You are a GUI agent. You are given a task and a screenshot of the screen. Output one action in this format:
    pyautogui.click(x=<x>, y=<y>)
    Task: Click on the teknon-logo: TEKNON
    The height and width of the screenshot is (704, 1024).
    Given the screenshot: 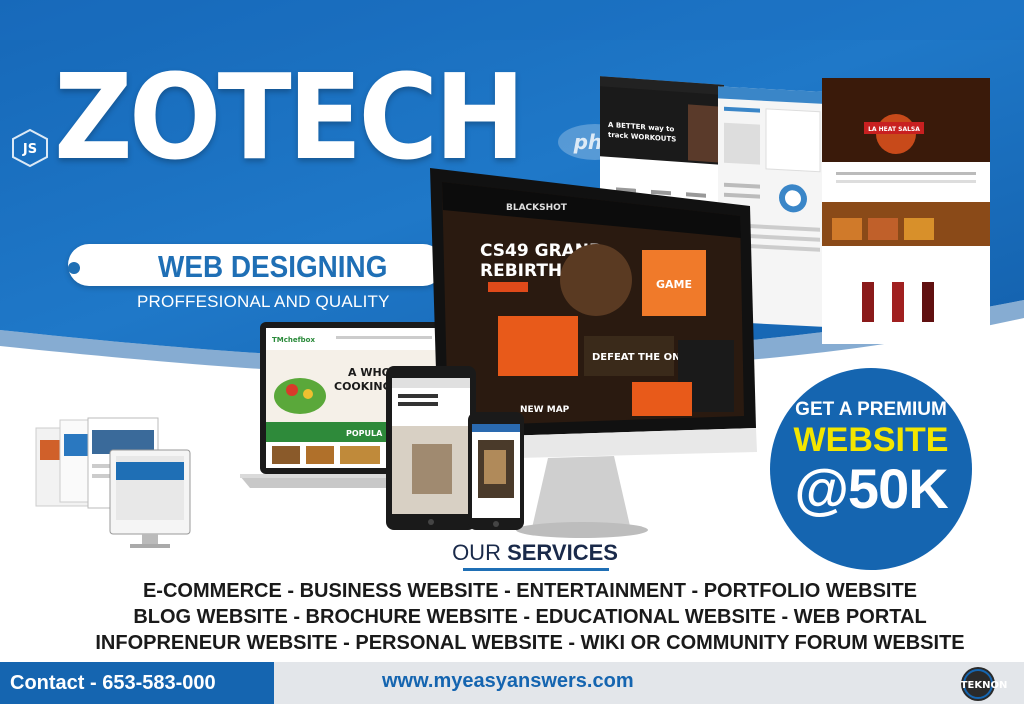 What is the action you would take?
    pyautogui.click(x=984, y=684)
    